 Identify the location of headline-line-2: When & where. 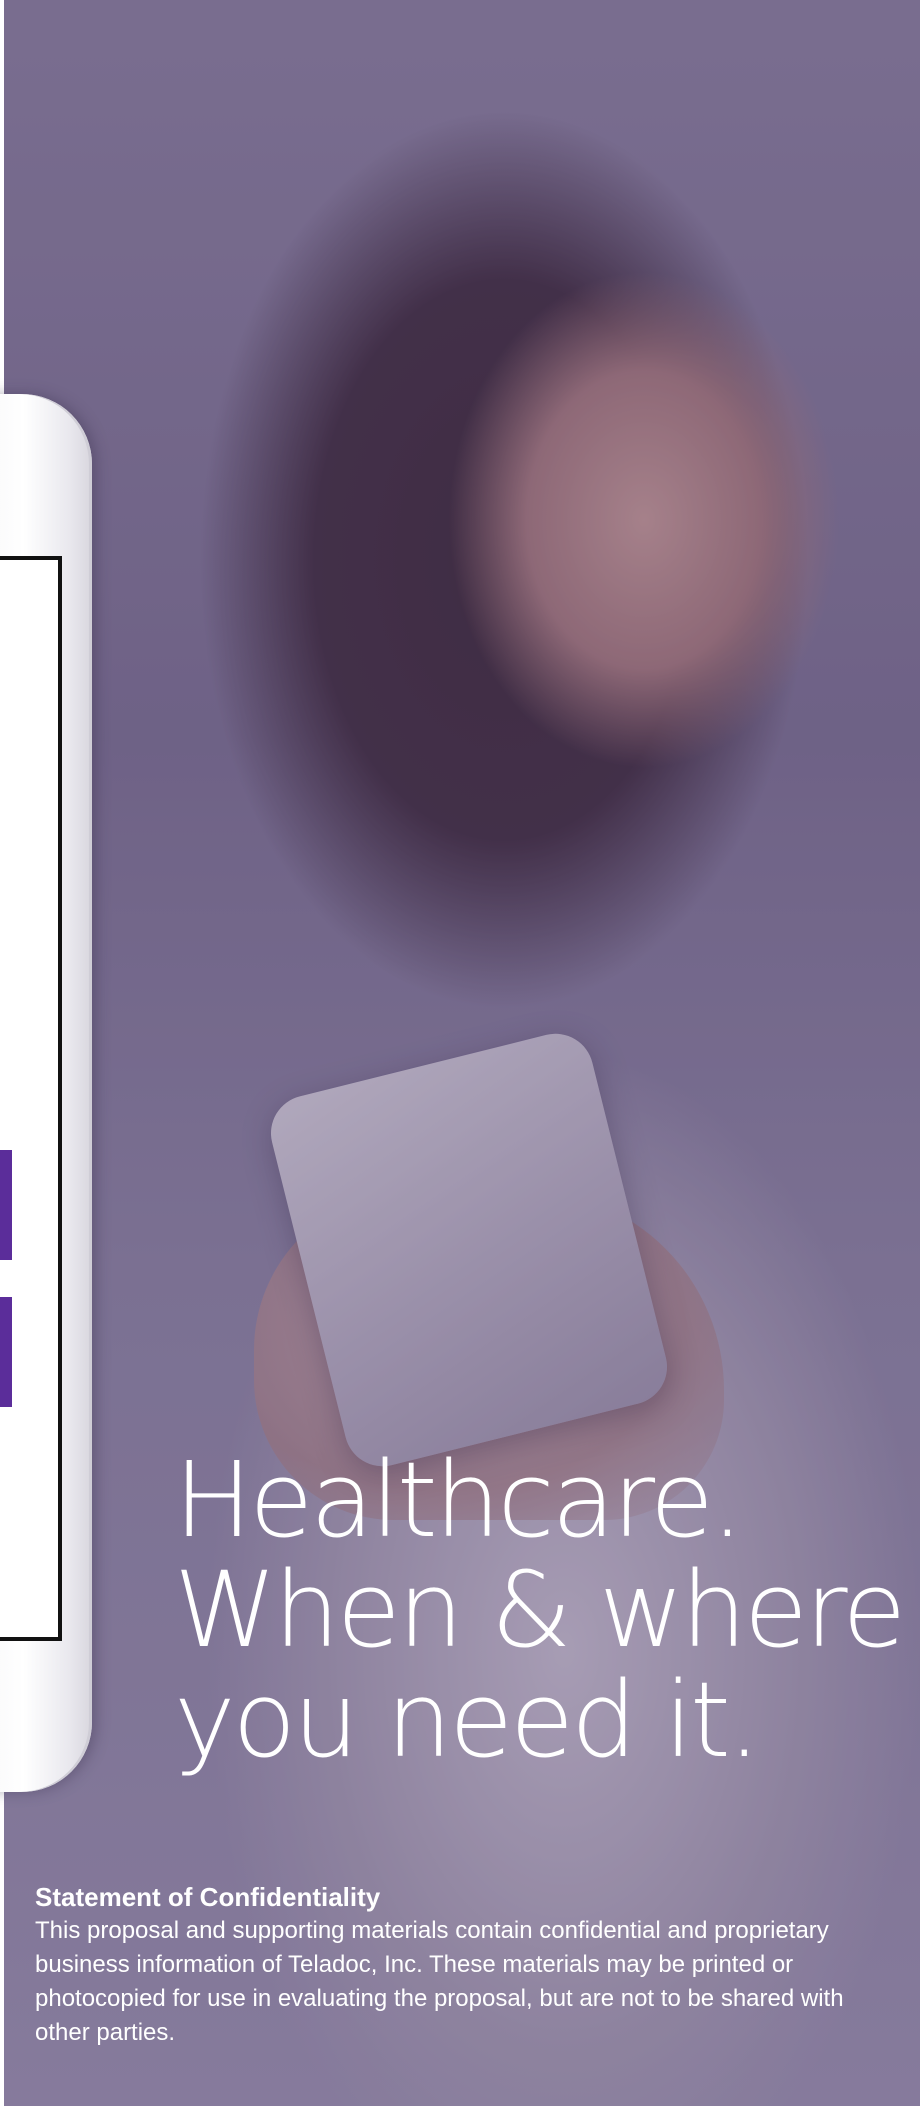
(540, 1610).